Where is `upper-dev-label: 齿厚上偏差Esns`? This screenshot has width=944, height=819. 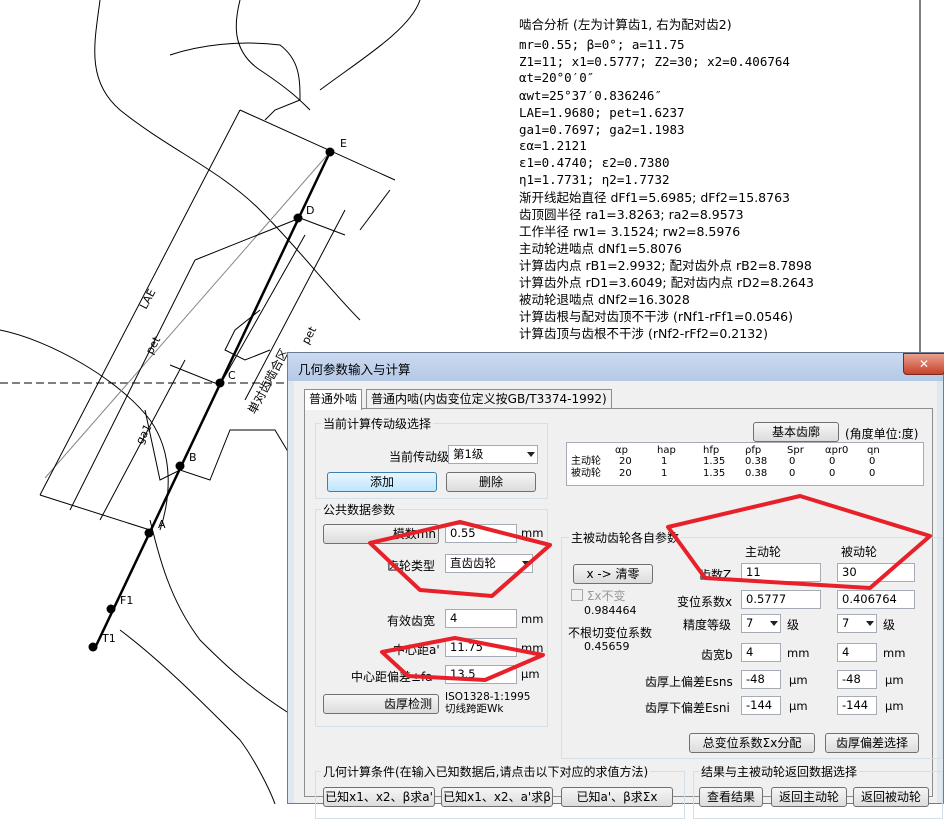 upper-dev-label: 齿厚上偏差Esns is located at coordinates (689, 682).